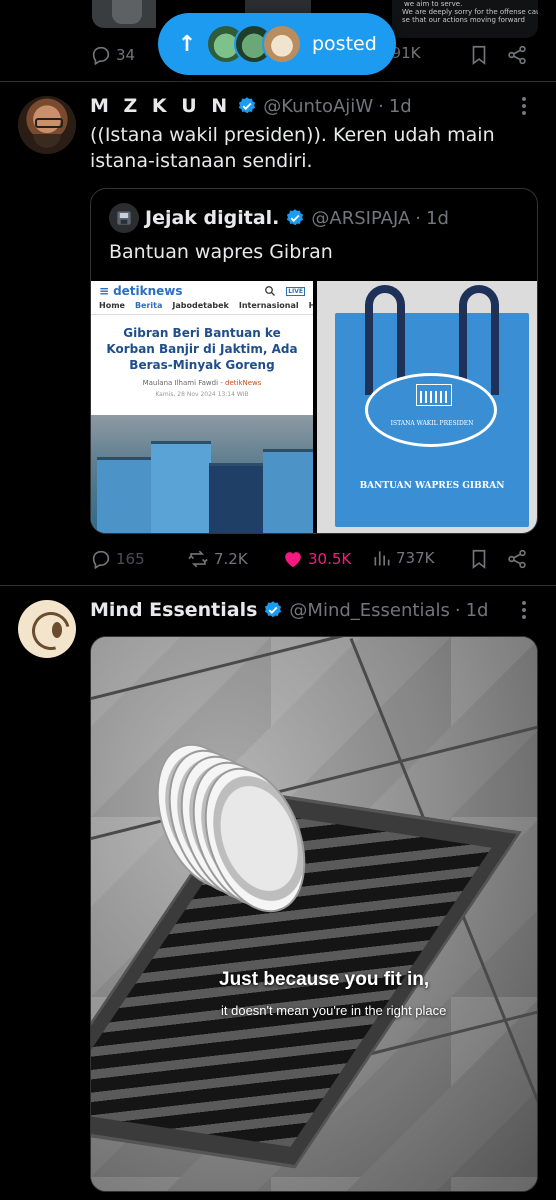 The width and height of the screenshot is (556, 1200). Describe the element at coordinates (180, 383) in the screenshot. I see `news-author-name: Maulana Ilhami Fawdi` at that location.